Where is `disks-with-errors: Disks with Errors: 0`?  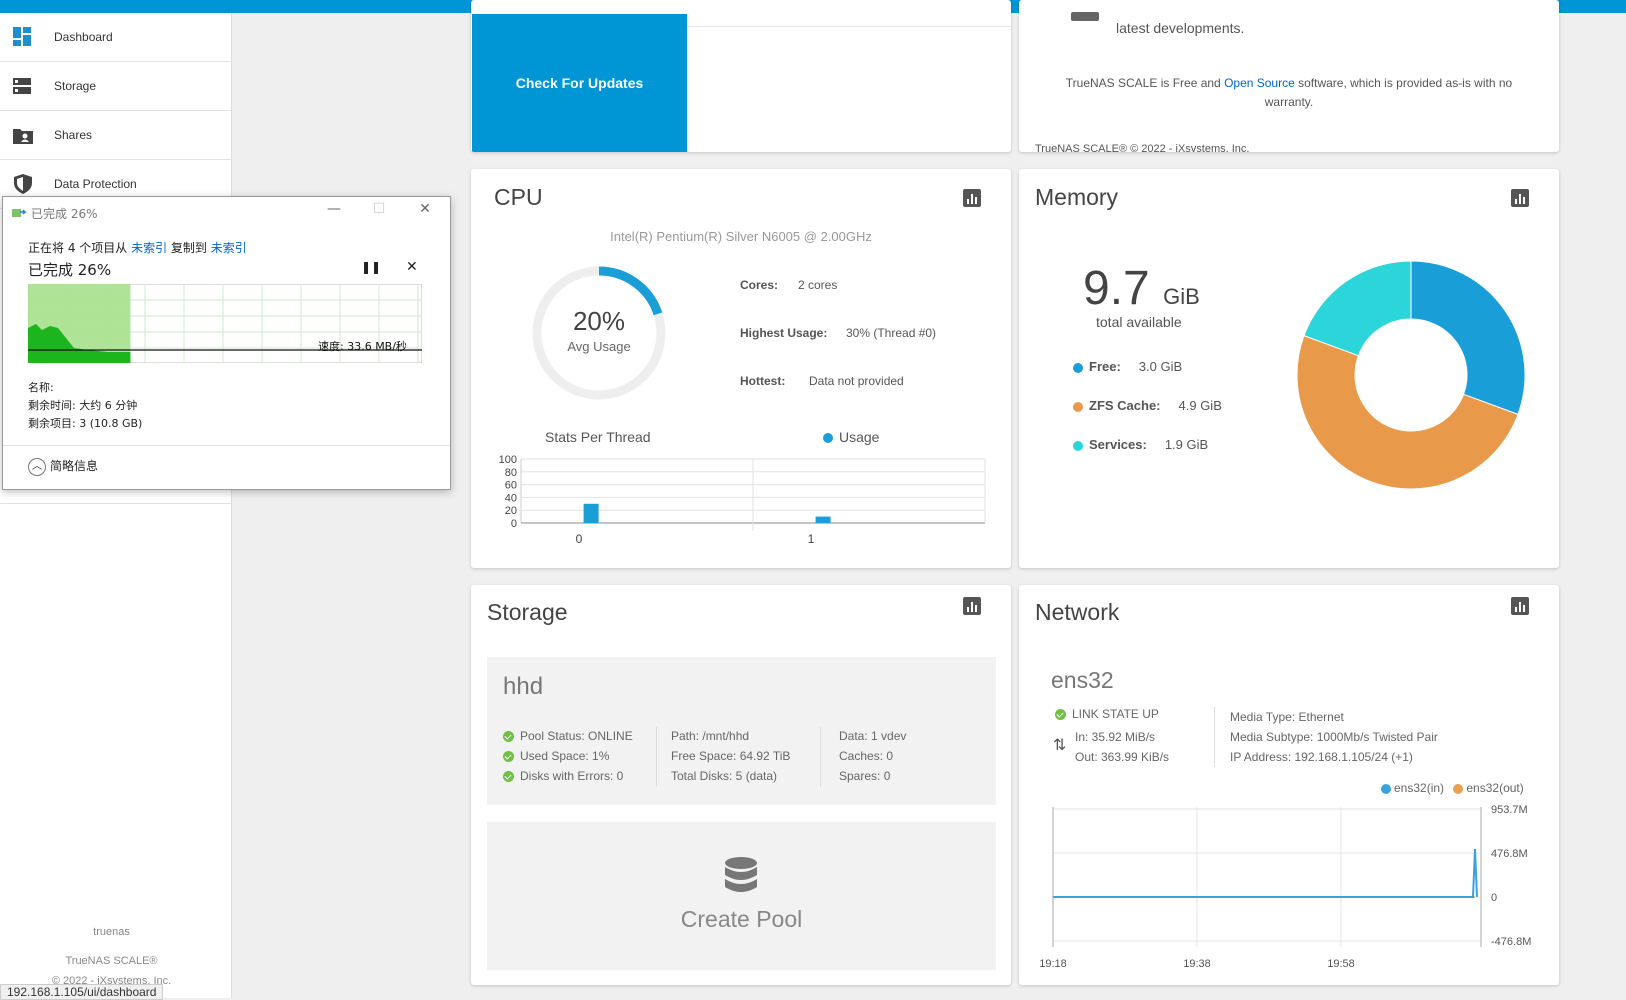 disks-with-errors: Disks with Errors: 0 is located at coordinates (572, 776).